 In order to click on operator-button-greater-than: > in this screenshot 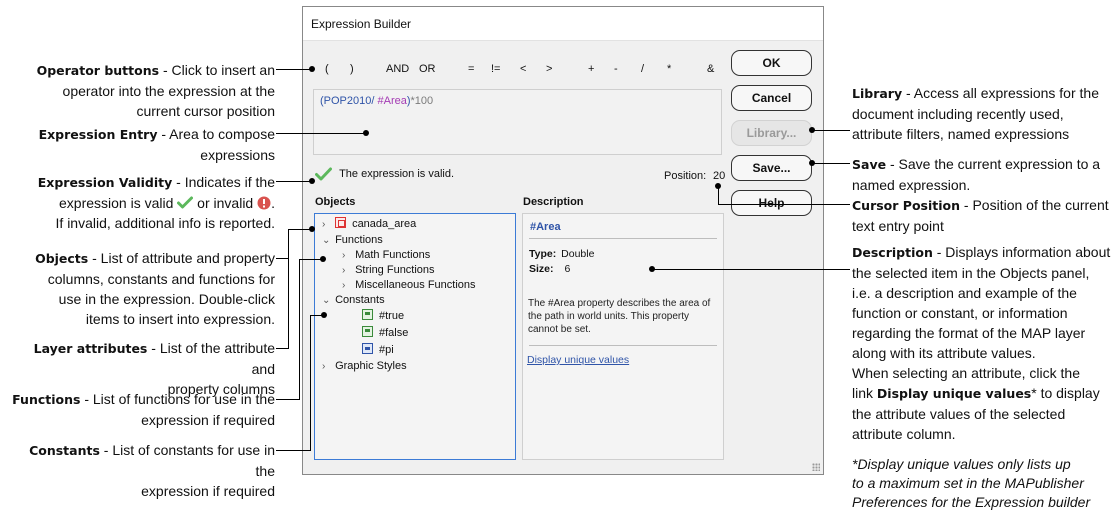, I will do `click(549, 69)`.